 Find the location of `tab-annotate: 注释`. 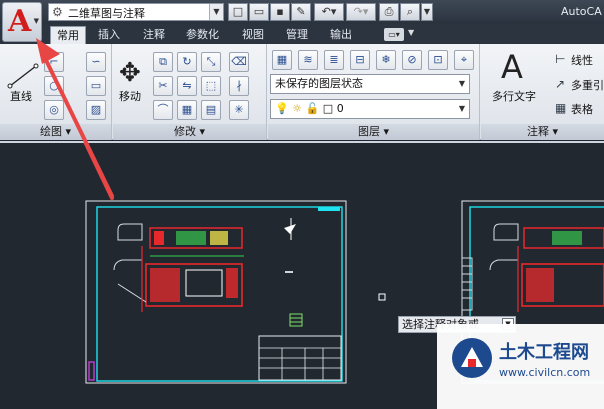

tab-annotate: 注释 is located at coordinates (154, 35).